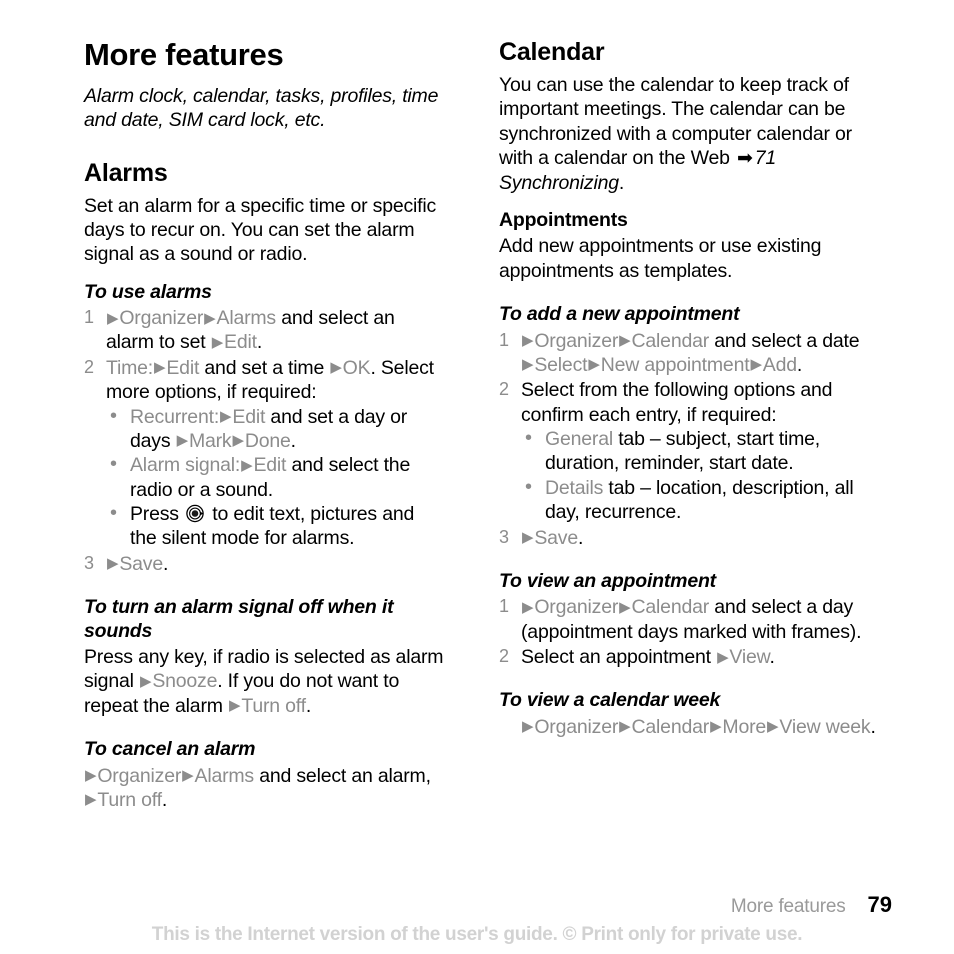 This screenshot has height=954, width=954. What do you see at coordinates (264, 367) in the screenshot?
I see `step-text: and set a time` at bounding box center [264, 367].